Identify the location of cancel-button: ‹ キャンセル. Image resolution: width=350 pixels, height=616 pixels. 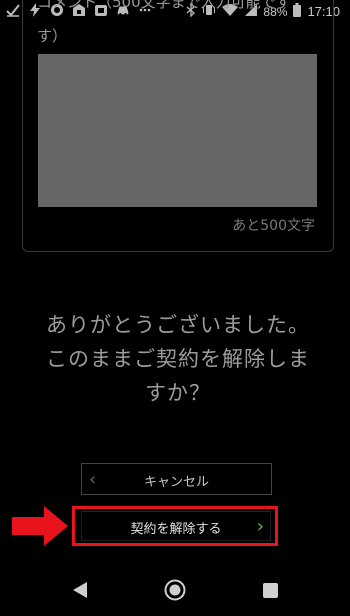
(176, 479).